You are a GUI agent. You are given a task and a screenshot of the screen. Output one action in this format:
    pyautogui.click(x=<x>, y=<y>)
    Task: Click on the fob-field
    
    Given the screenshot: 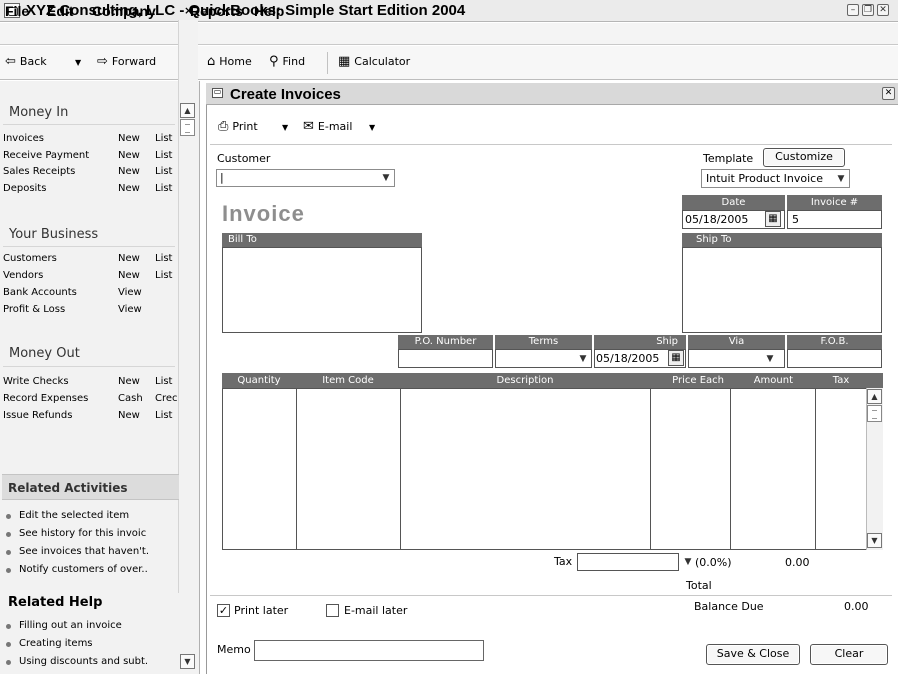 What is the action you would take?
    pyautogui.click(x=834, y=358)
    